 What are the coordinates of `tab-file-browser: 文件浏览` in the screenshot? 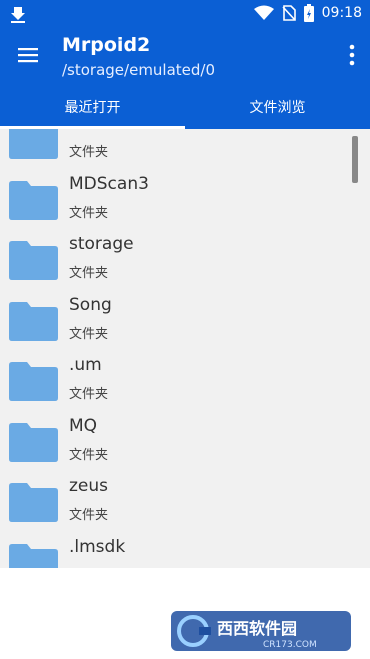 It's located at (277, 109).